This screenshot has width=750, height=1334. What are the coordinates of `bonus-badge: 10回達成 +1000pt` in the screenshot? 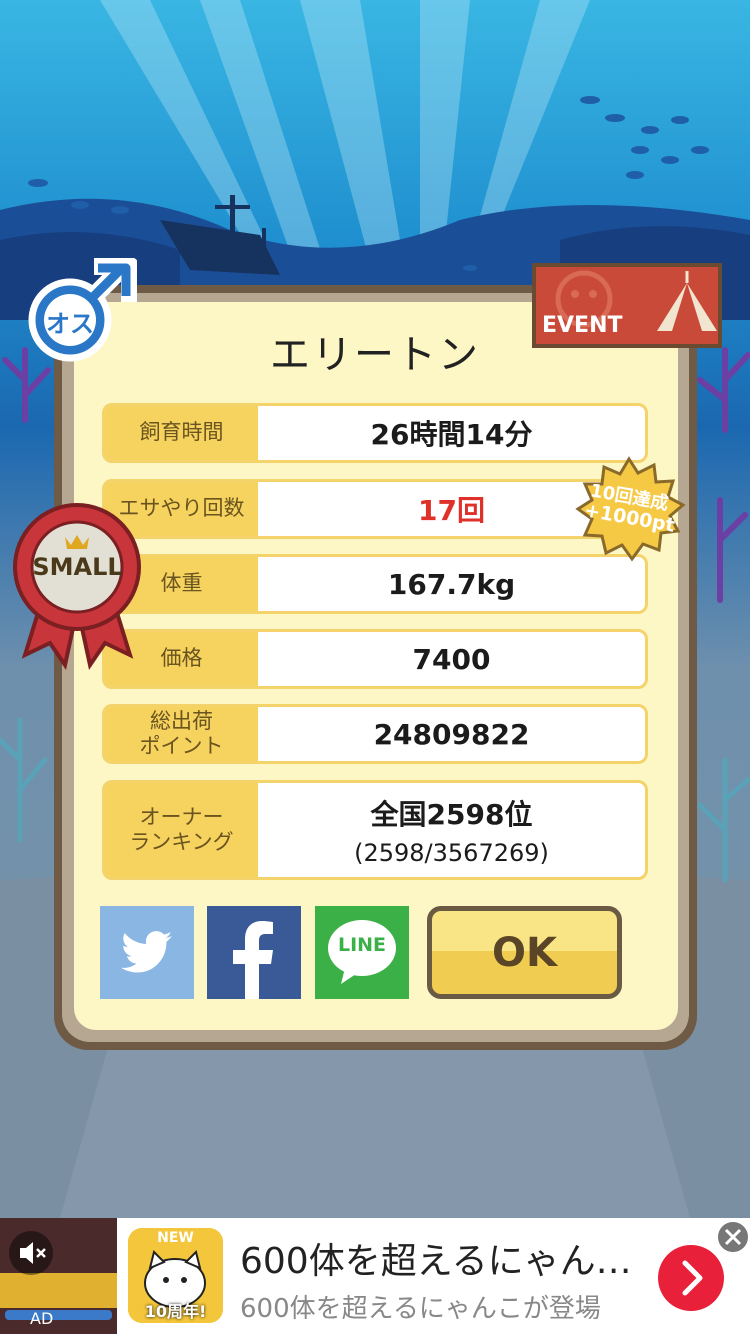 It's located at (629, 509).